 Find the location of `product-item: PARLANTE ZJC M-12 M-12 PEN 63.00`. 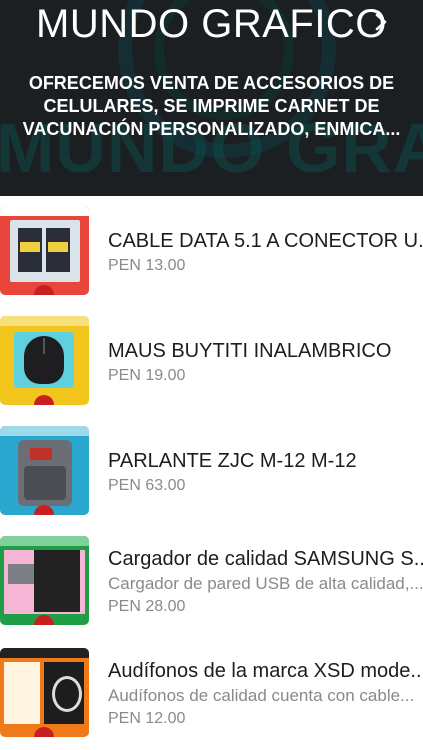

product-item: PARLANTE ZJC M-12 M-12 PEN 63.00 is located at coordinates (211, 471).